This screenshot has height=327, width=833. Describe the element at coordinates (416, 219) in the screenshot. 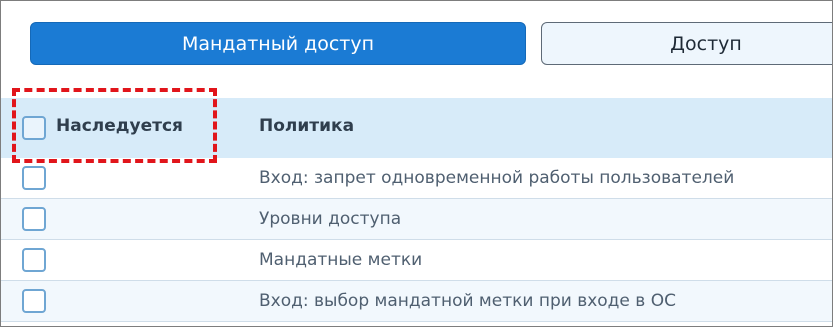

I see `table-row: Уровни доступа` at that location.